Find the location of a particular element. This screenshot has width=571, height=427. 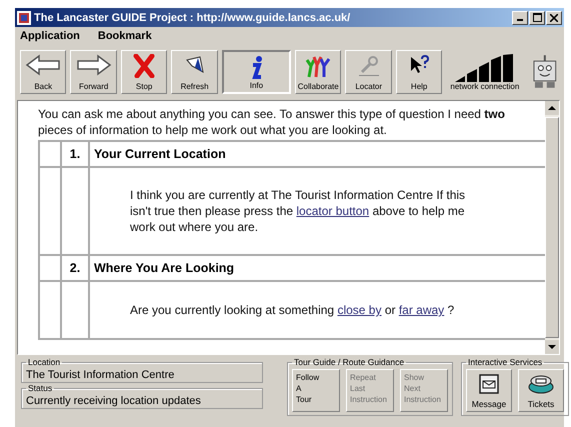

tickets-icon is located at coordinates (541, 384).